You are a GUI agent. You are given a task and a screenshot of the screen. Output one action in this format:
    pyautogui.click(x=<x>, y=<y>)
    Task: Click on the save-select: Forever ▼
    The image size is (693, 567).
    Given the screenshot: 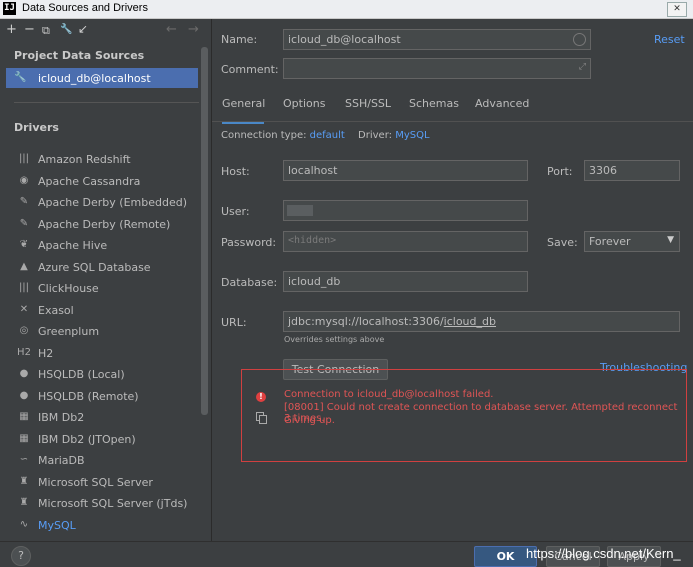 What is the action you would take?
    pyautogui.click(x=632, y=241)
    